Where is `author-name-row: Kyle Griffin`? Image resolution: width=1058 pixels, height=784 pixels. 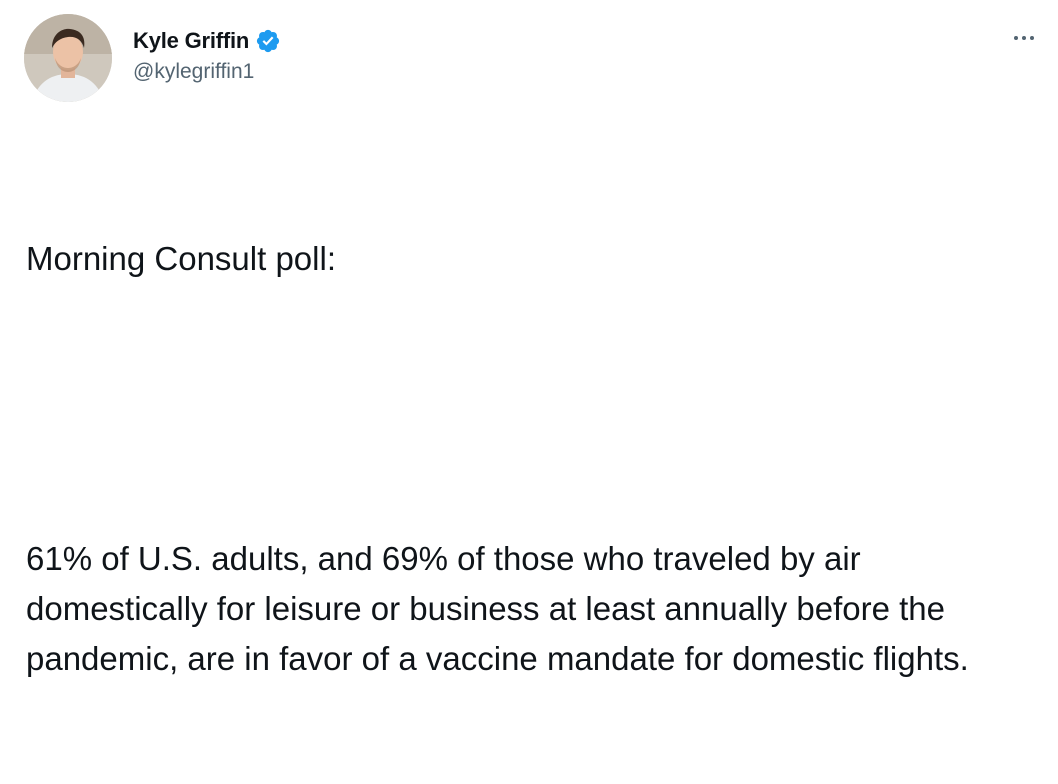 author-name-row: Kyle Griffin is located at coordinates (207, 41).